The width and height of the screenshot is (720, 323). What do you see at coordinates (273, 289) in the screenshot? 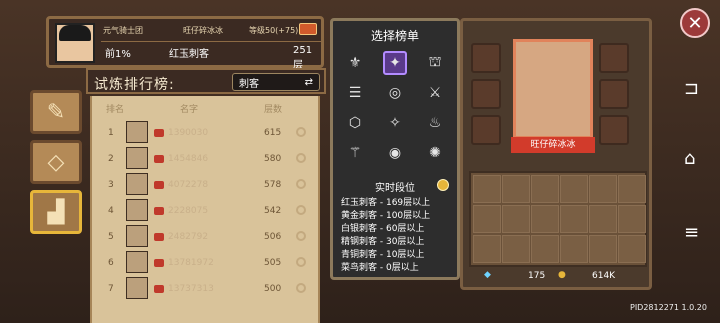
I see `row-floors: 500` at bounding box center [273, 289].